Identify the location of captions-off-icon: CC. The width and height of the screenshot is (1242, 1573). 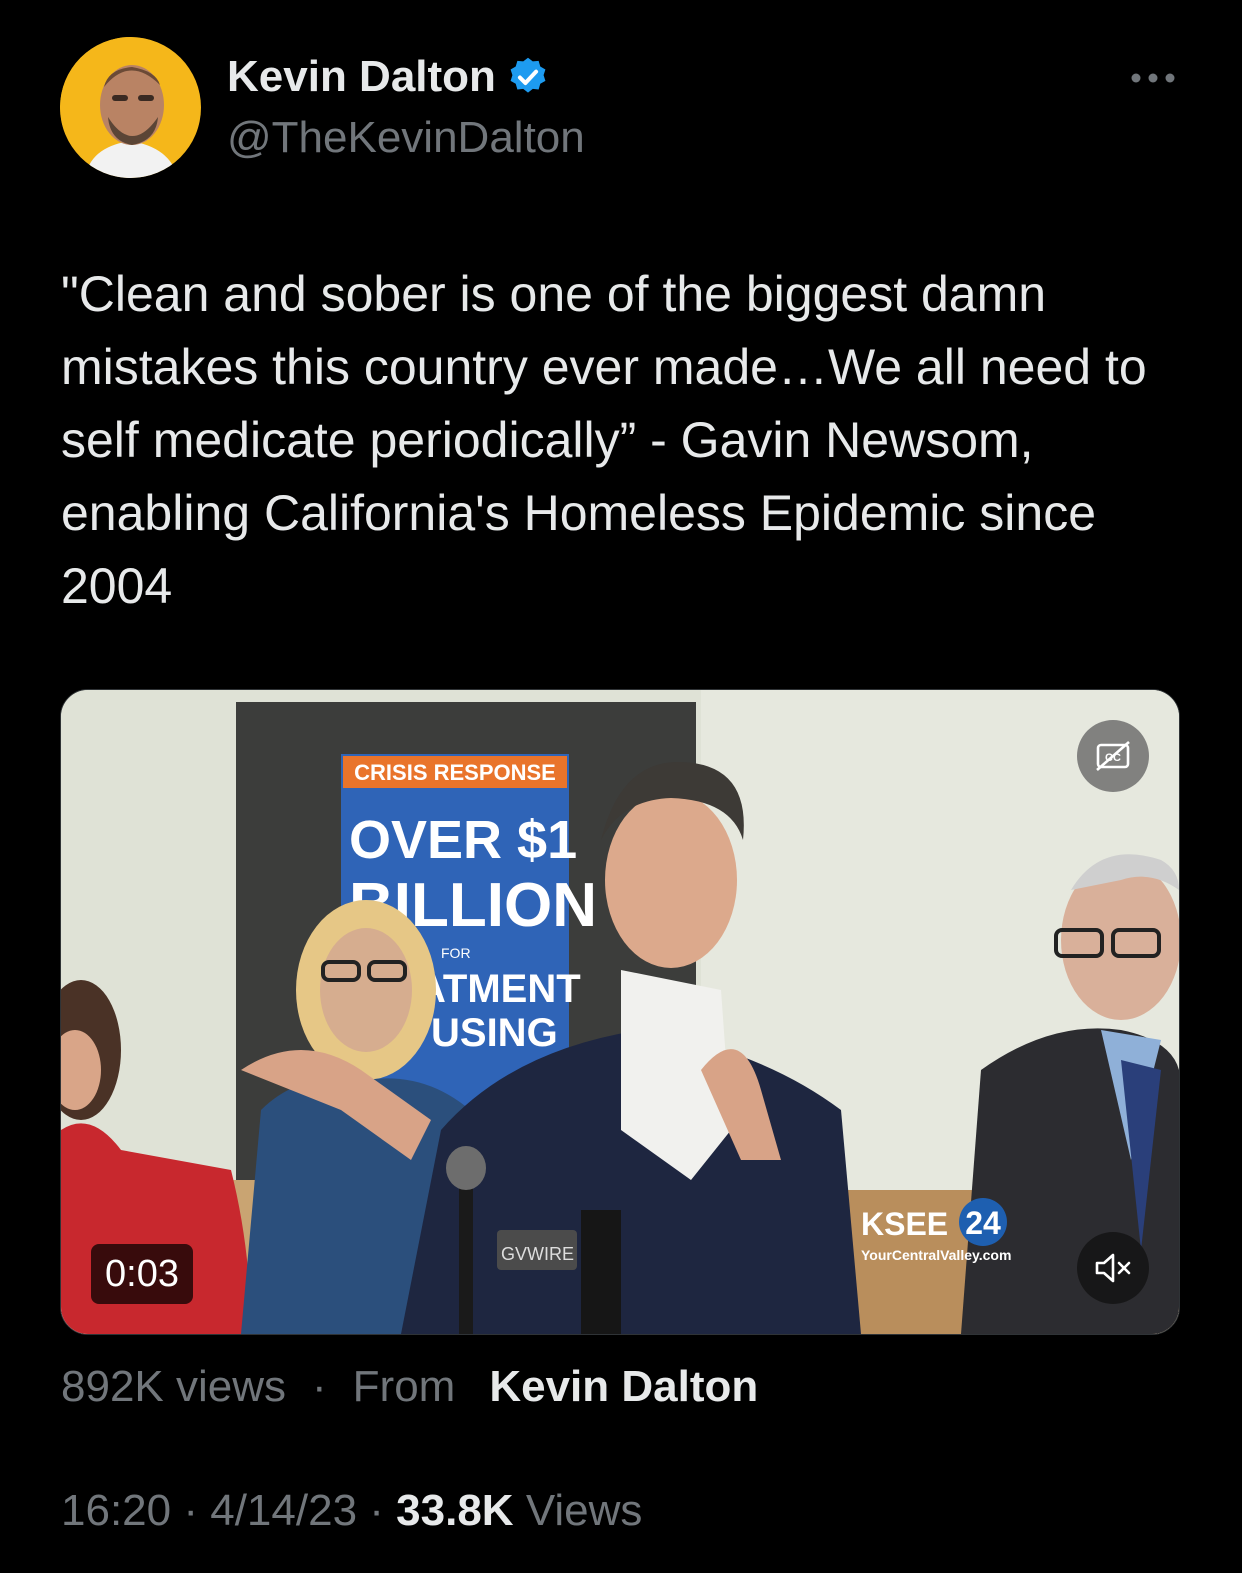
(1113, 756).